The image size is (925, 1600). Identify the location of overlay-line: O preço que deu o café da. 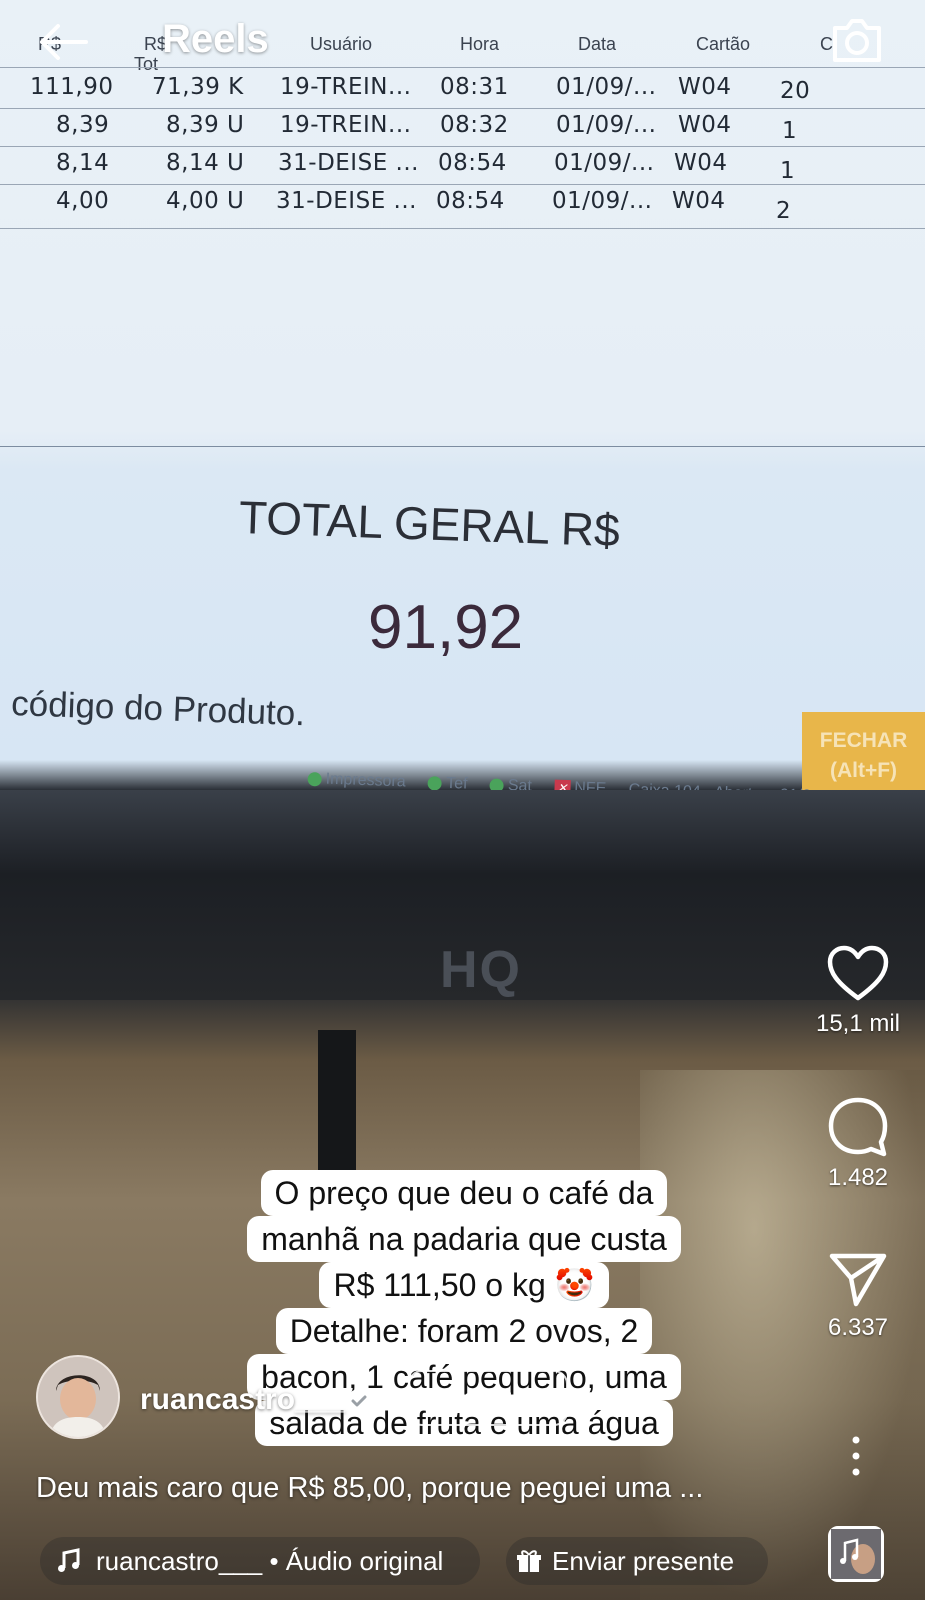
(464, 1193).